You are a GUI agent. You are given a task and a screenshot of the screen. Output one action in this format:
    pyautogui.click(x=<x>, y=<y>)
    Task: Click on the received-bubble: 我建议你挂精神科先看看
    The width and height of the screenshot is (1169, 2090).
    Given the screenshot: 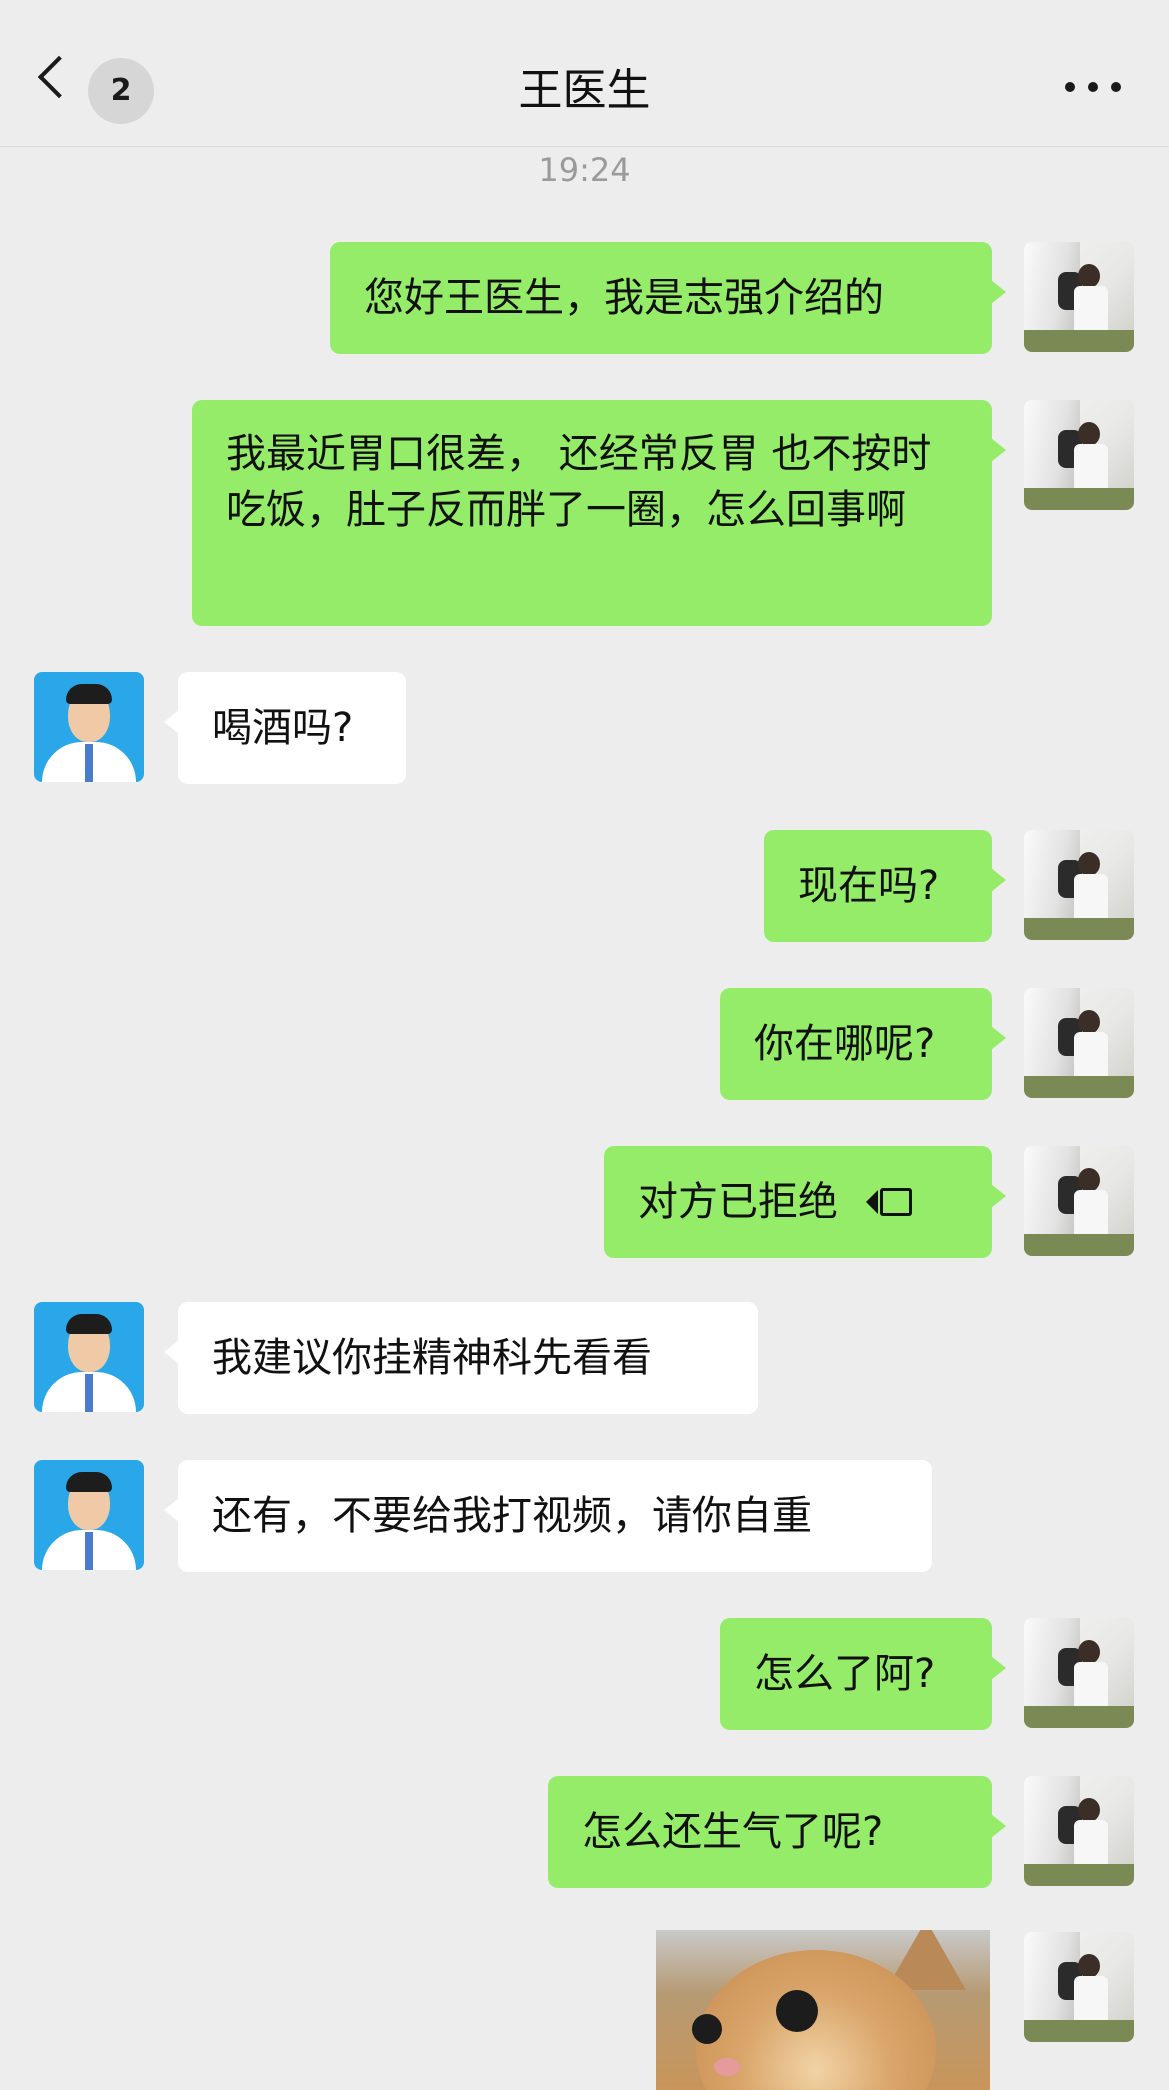 What is the action you would take?
    pyautogui.click(x=461, y=1358)
    